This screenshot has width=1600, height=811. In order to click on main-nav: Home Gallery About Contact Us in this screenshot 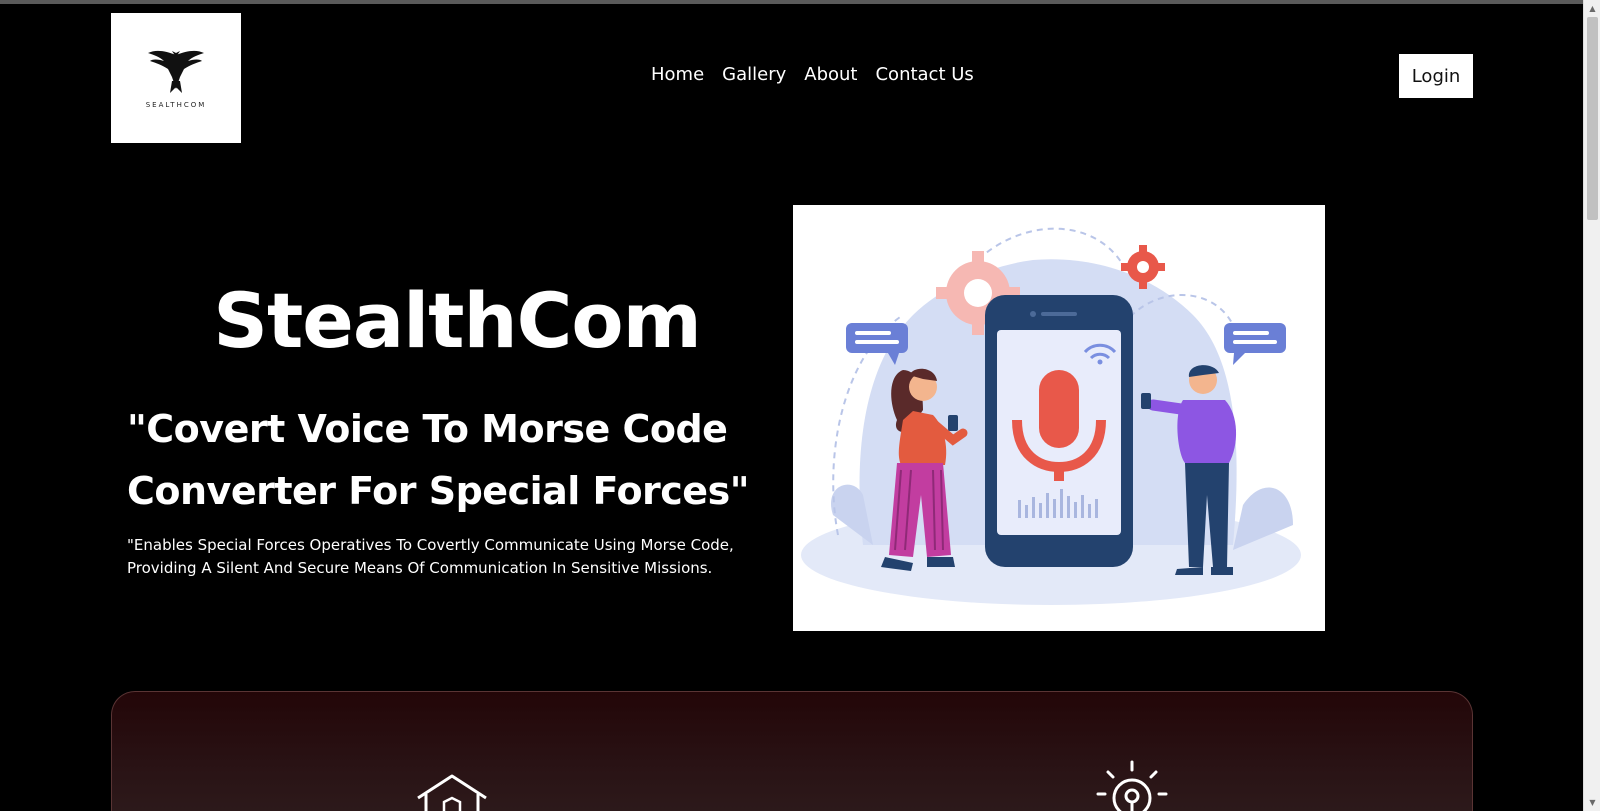, I will do `click(812, 74)`.